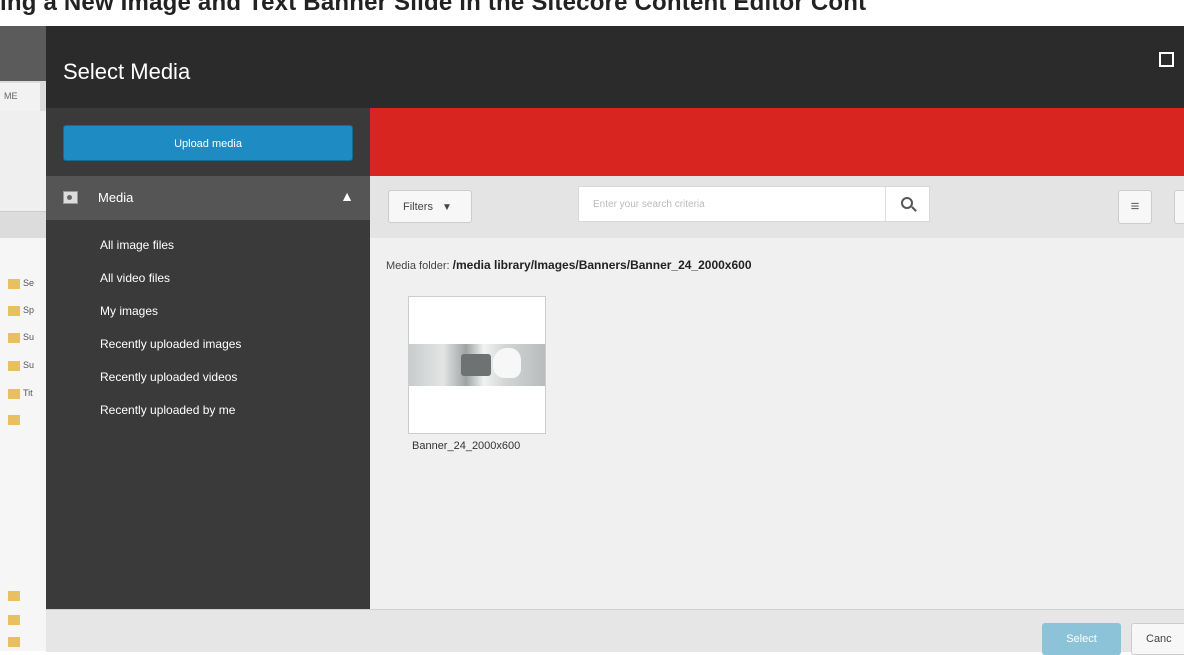 Image resolution: width=1184 pixels, height=655 pixels. Describe the element at coordinates (170, 252) in the screenshot. I see `nav-item-all-image-files: All image files` at that location.